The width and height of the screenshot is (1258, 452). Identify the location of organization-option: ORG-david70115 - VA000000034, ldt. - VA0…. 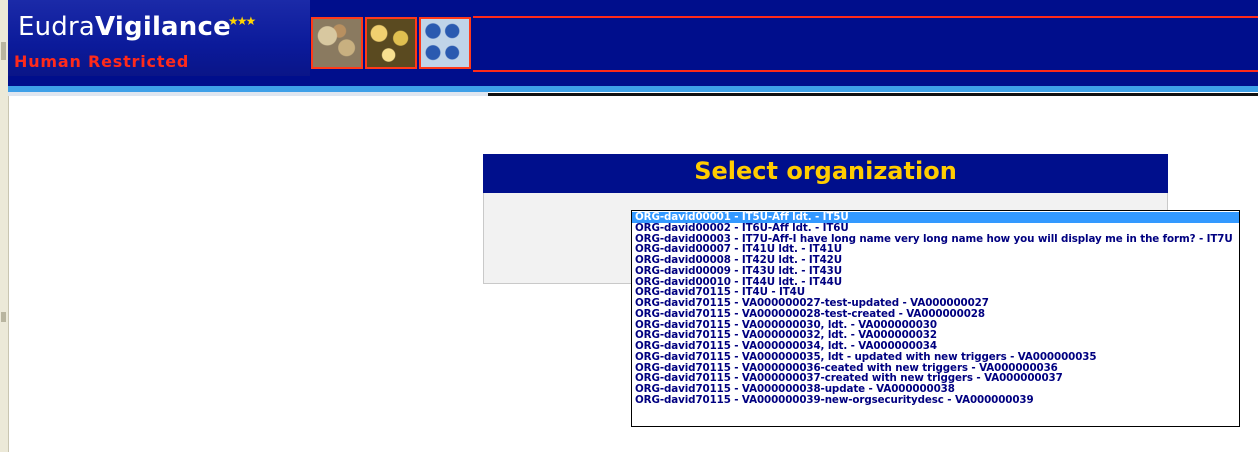
(935, 346).